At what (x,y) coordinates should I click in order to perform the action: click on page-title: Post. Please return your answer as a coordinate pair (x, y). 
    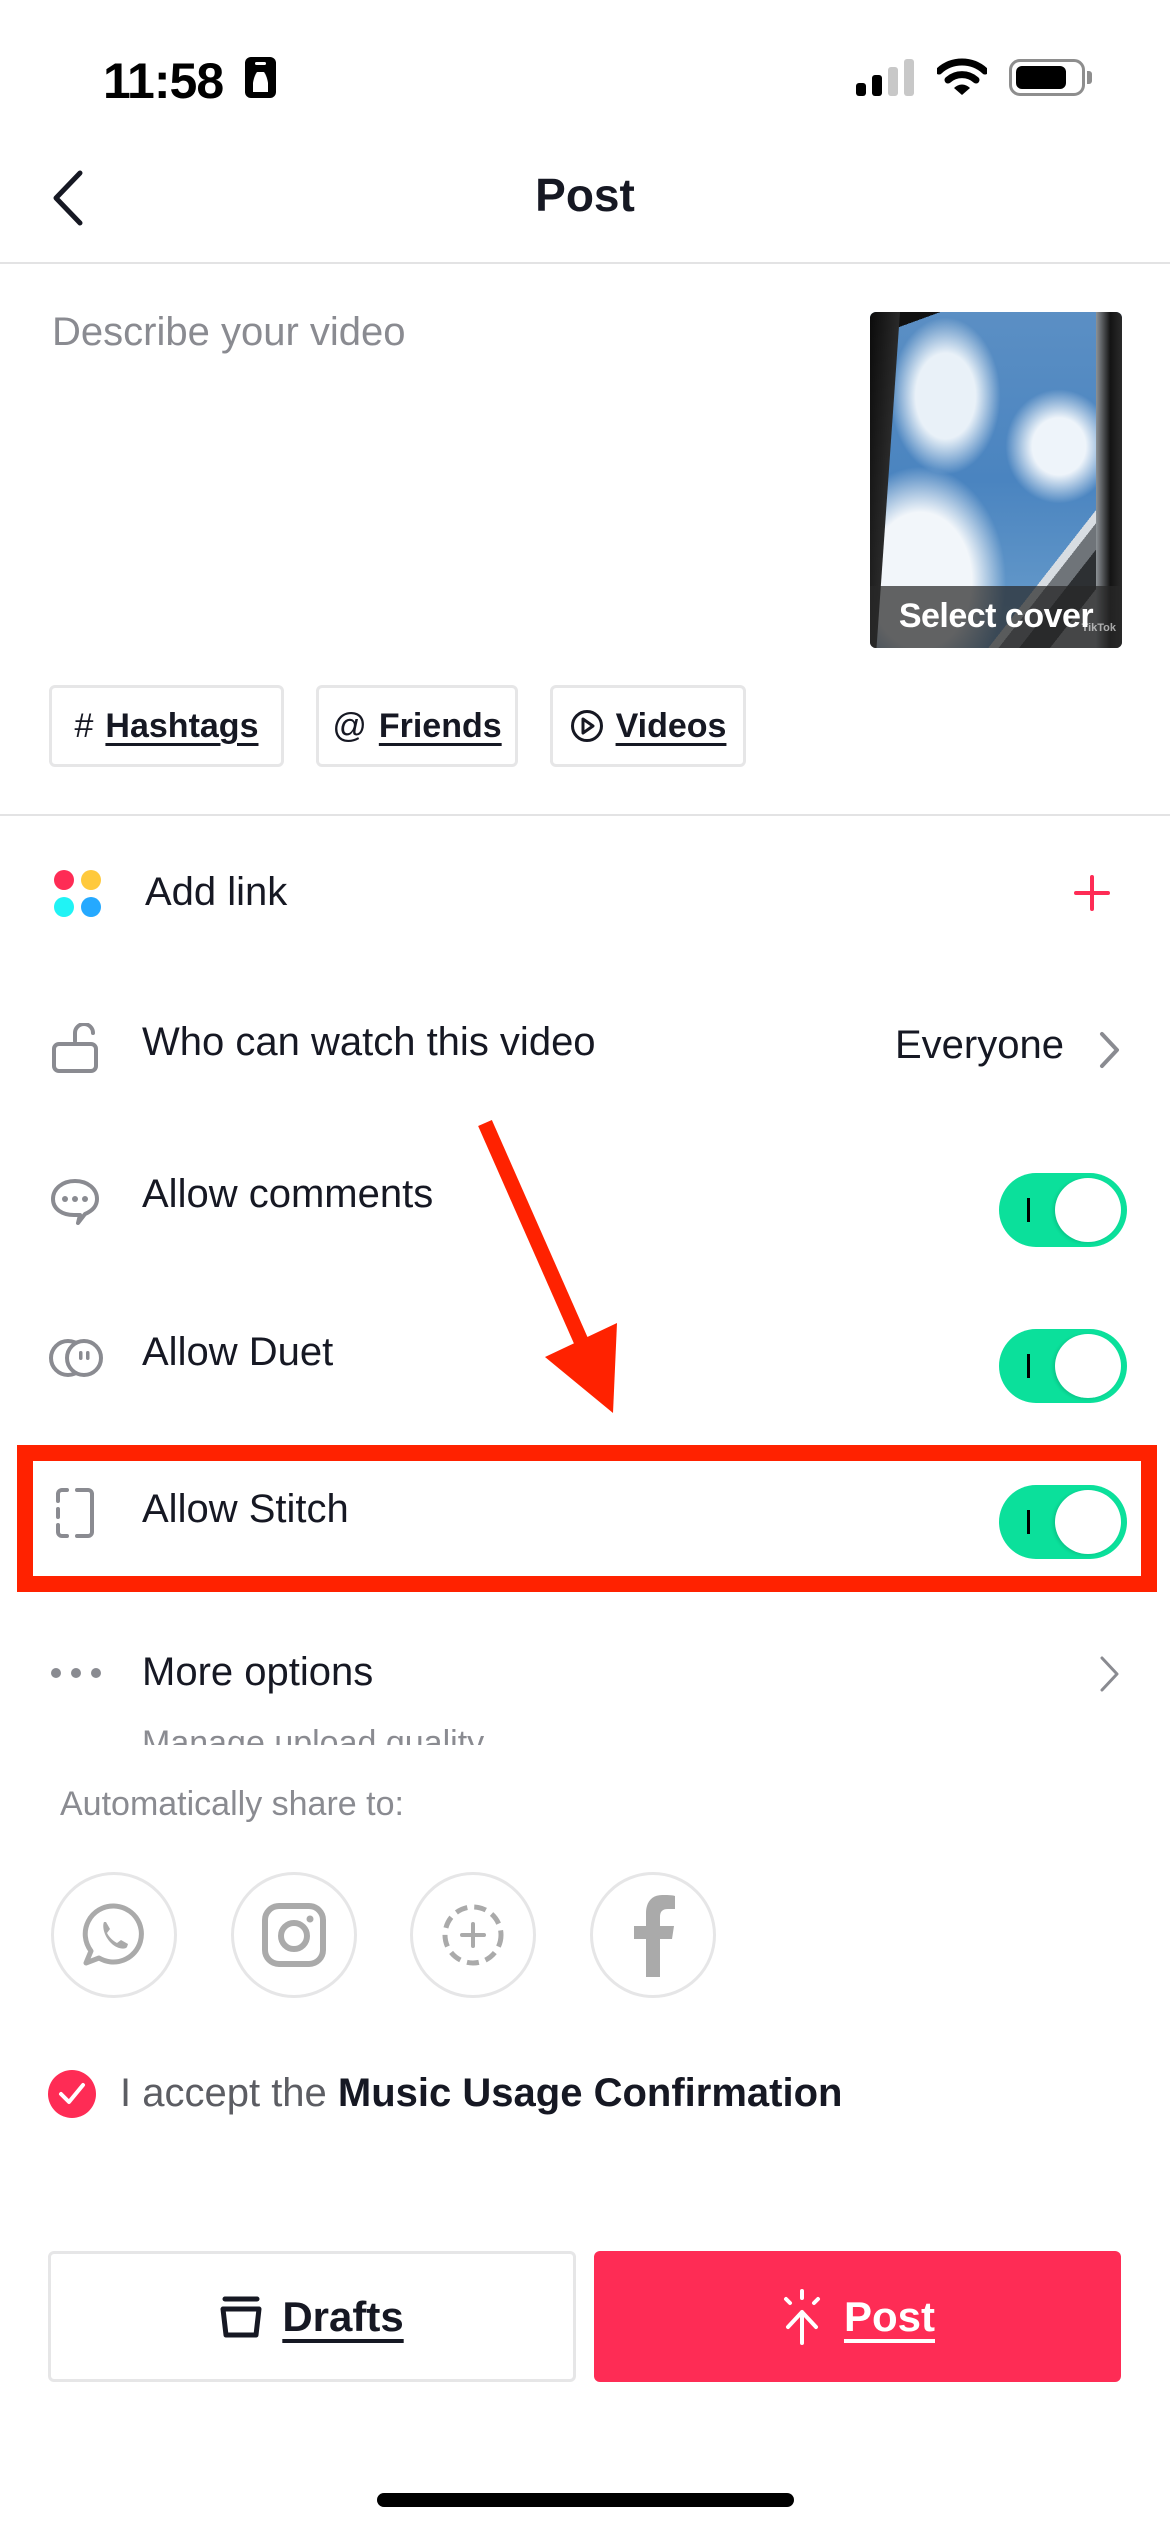
    Looking at the image, I should click on (585, 195).